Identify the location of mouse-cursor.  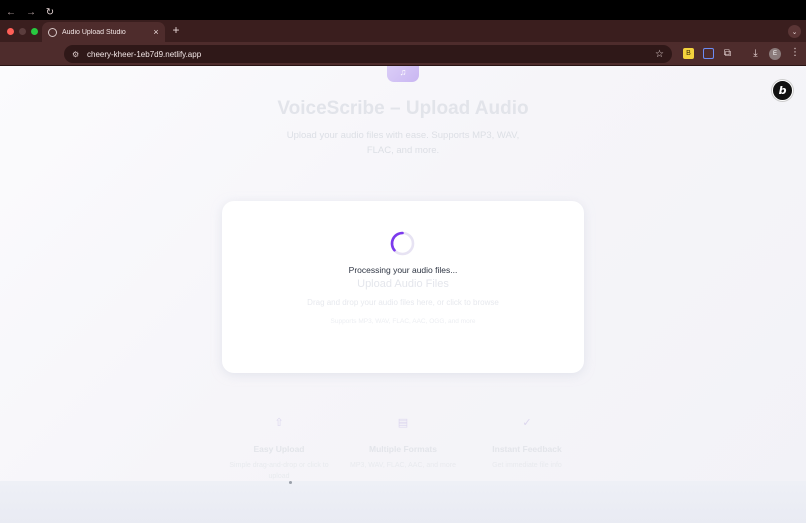
(290, 482).